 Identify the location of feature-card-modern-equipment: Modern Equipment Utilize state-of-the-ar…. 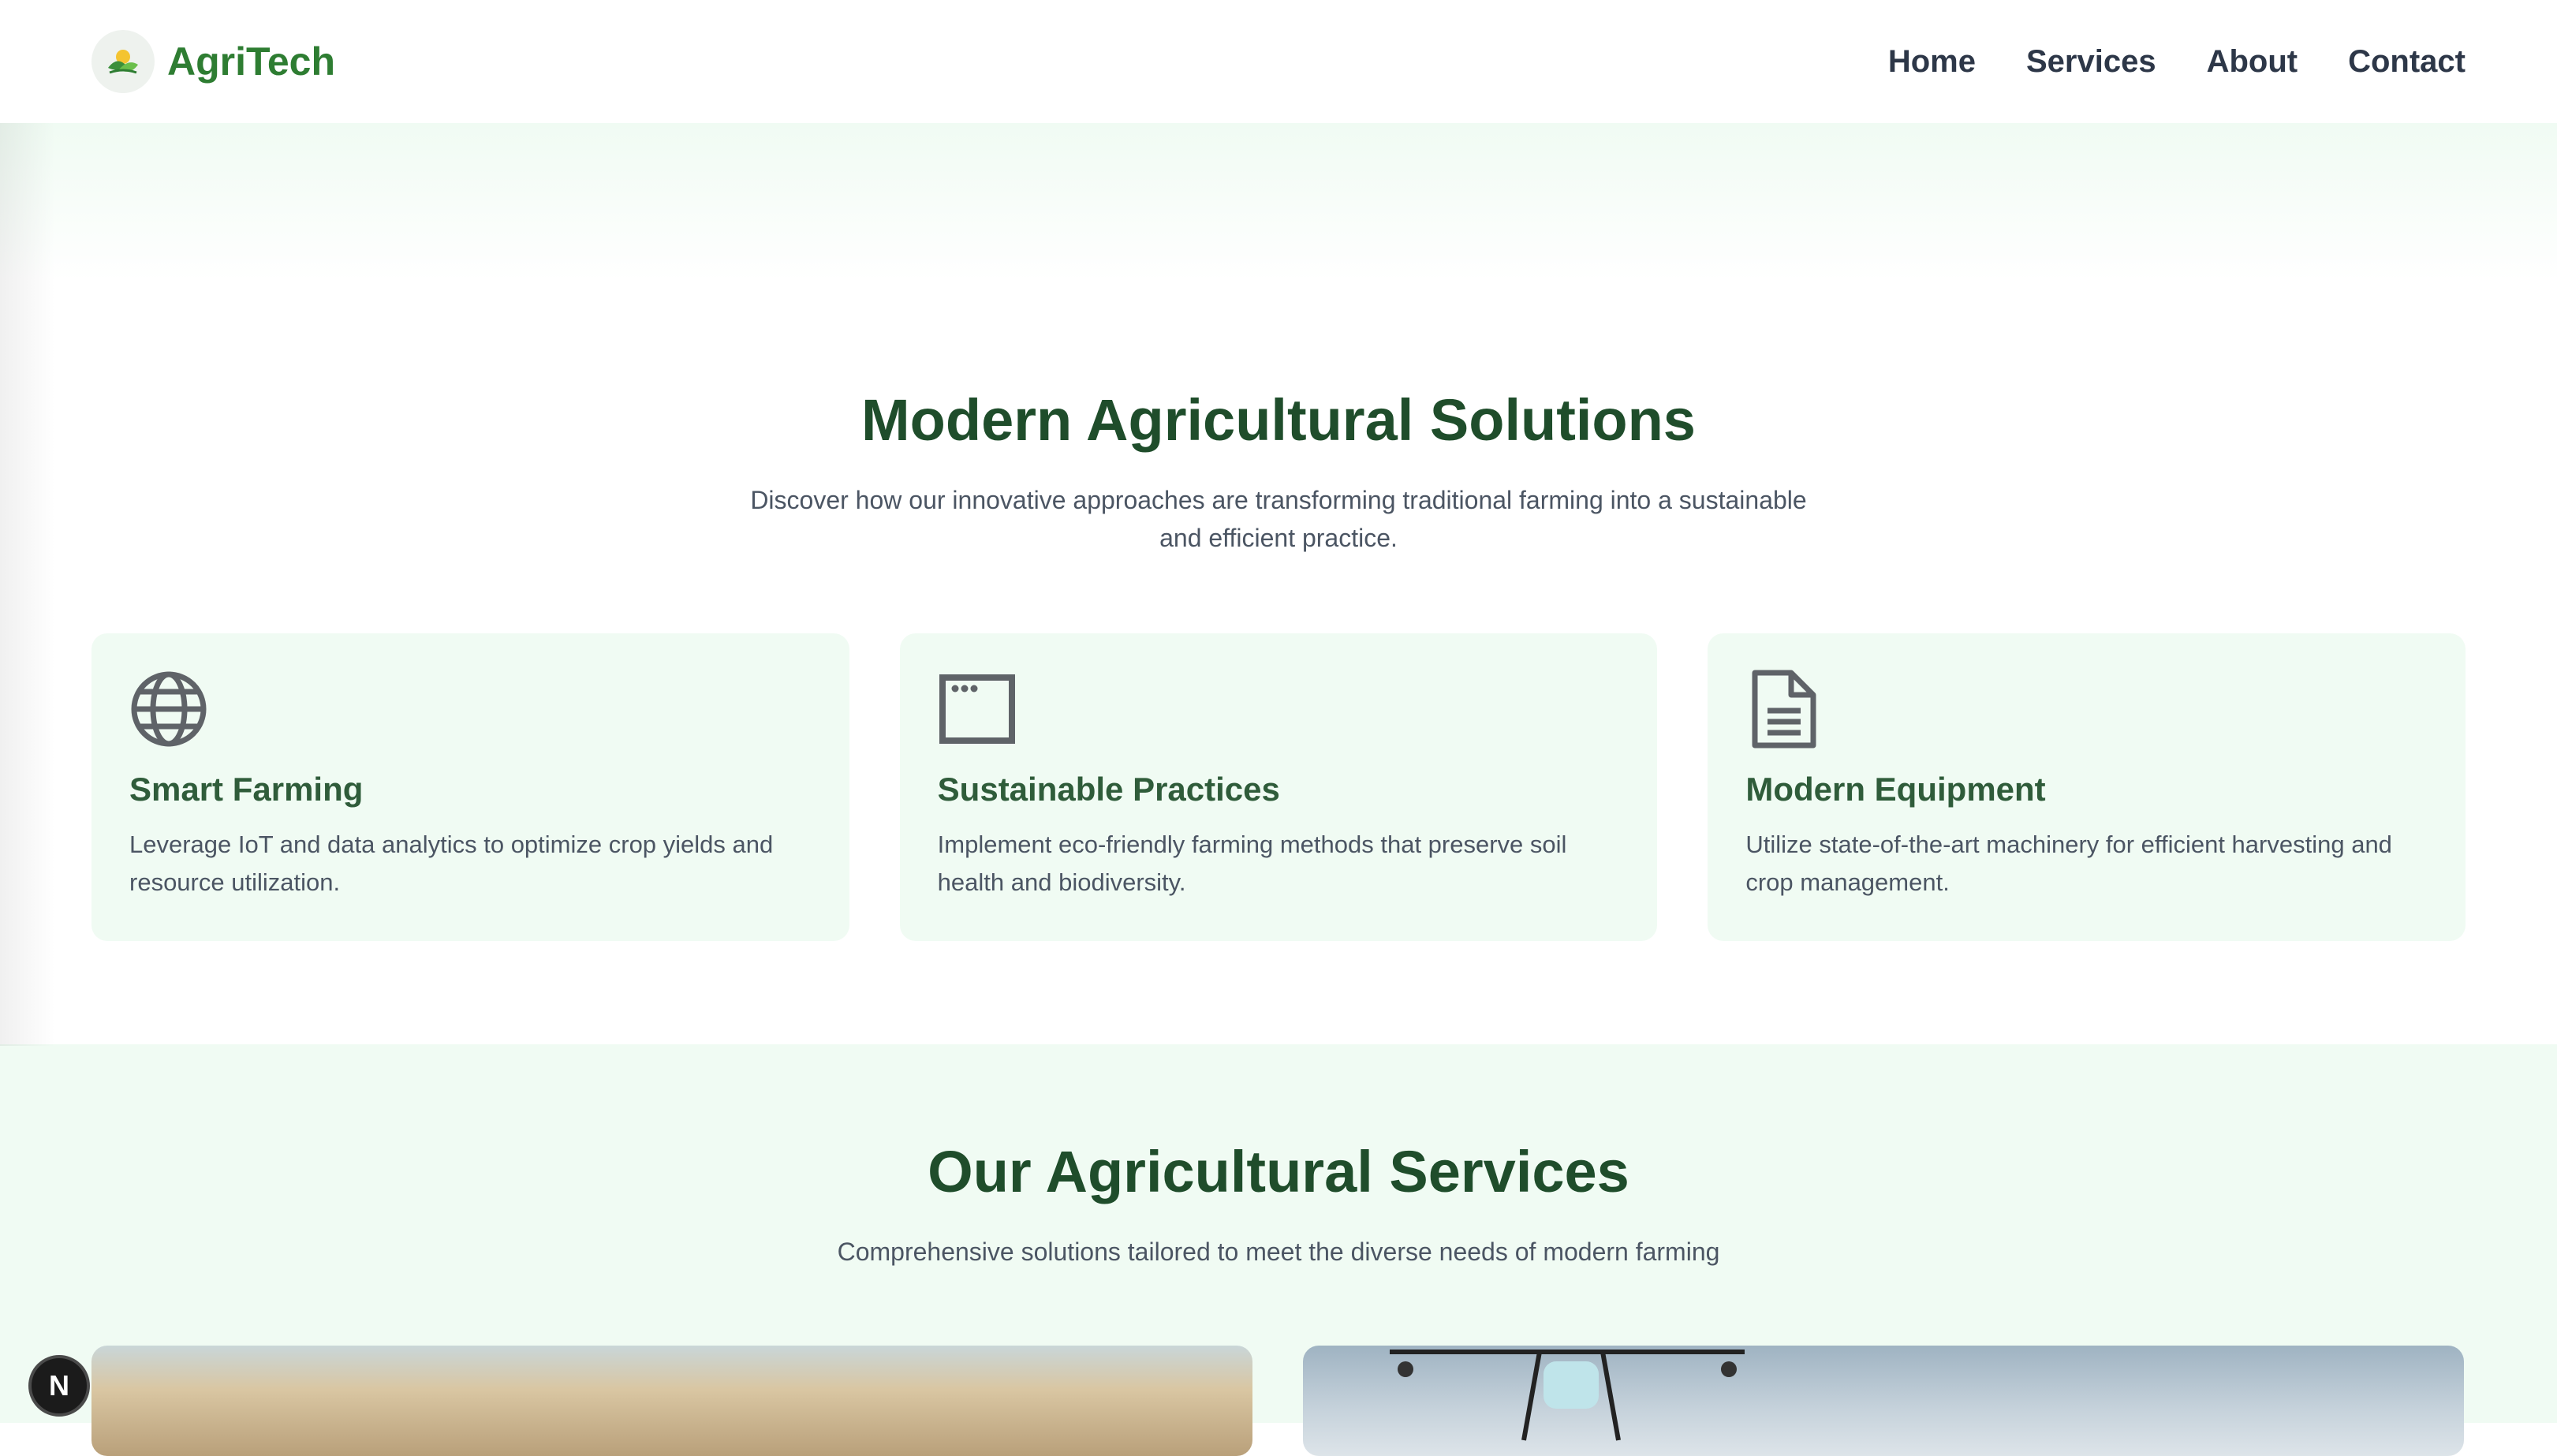
(2087, 787).